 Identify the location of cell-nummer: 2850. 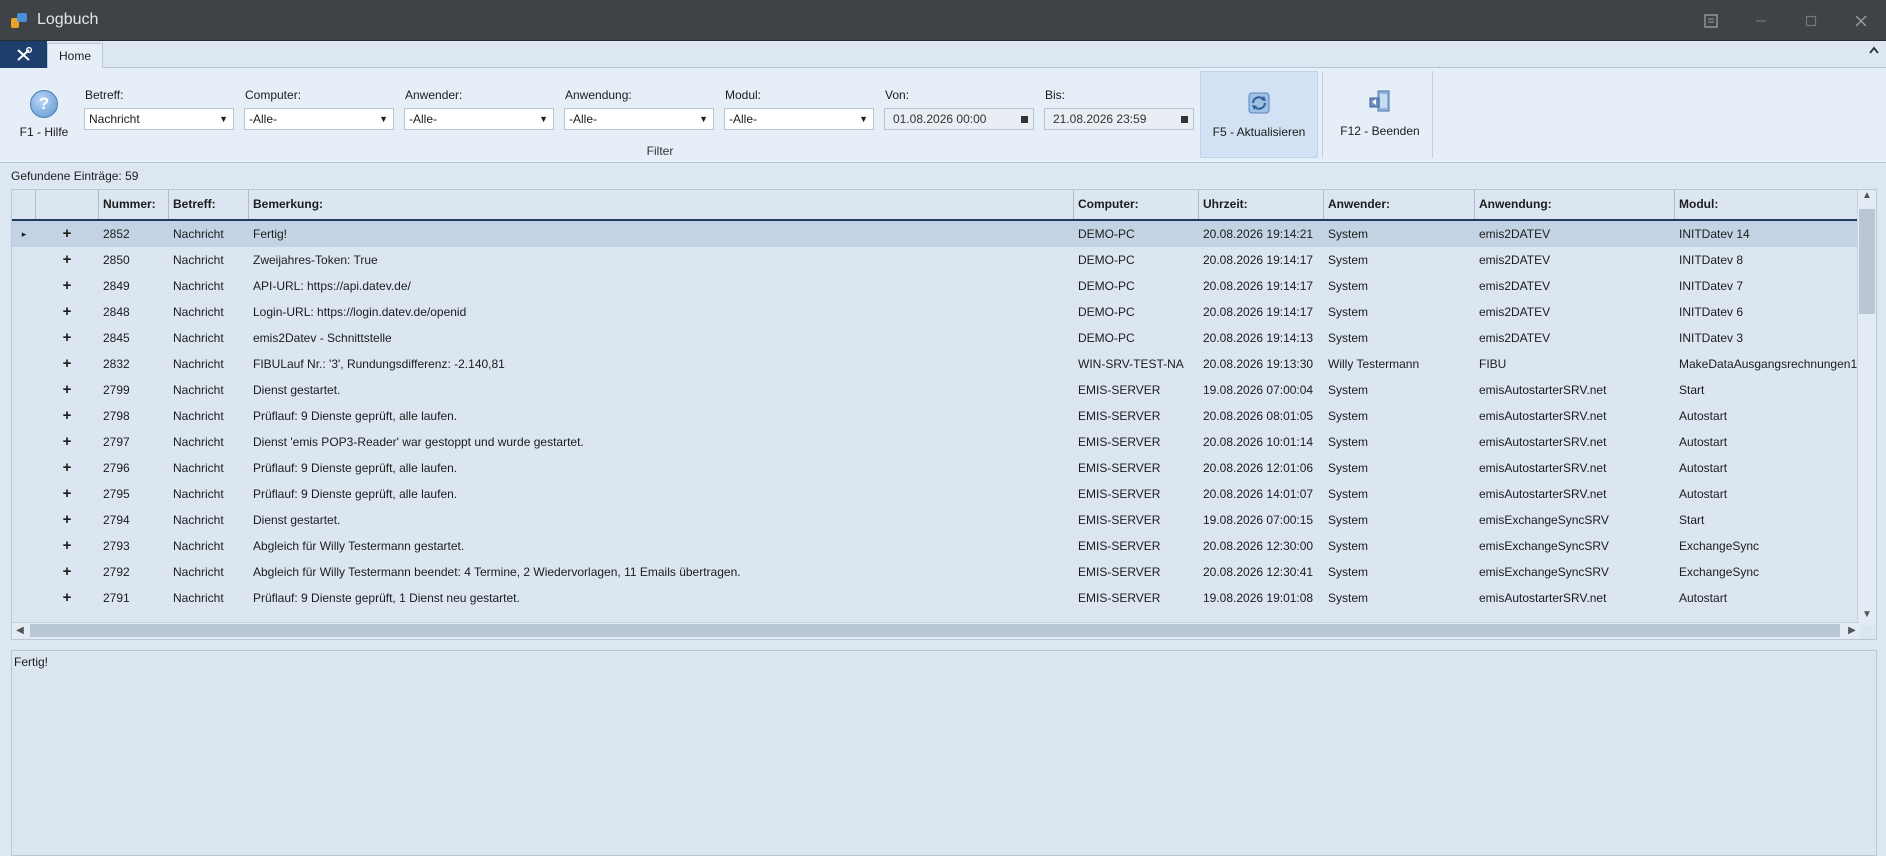
(116, 260).